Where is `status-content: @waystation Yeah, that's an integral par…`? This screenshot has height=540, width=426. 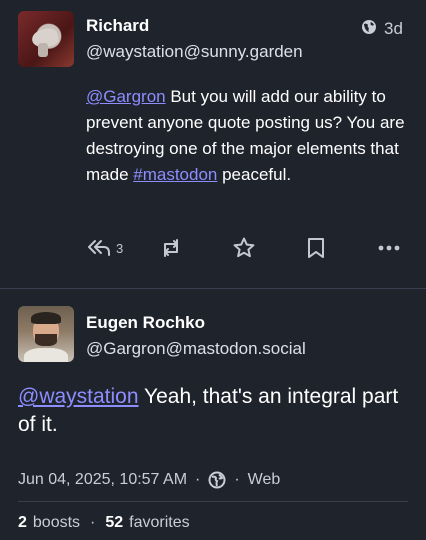 status-content: @waystation Yeah, that's an integral par… is located at coordinates (214, 411).